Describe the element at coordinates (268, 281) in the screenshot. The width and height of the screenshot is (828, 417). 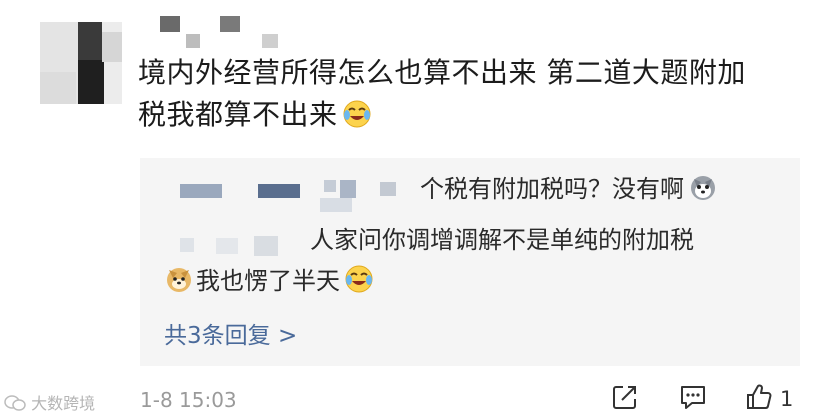
I see `reply2-text-b: 我也愣了半天` at that location.